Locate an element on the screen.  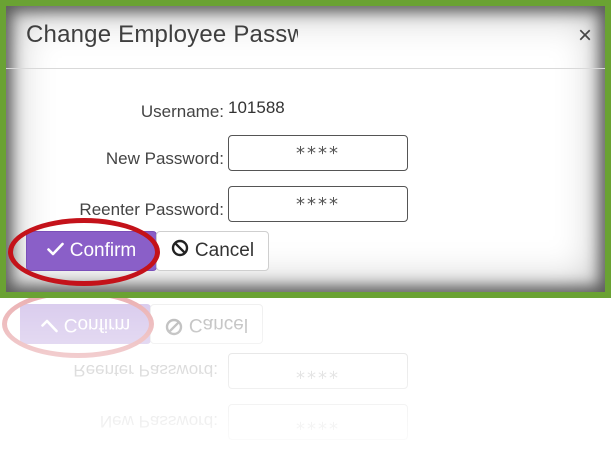
dialog-header: Change Employee Passw × is located at coordinates (305, 37).